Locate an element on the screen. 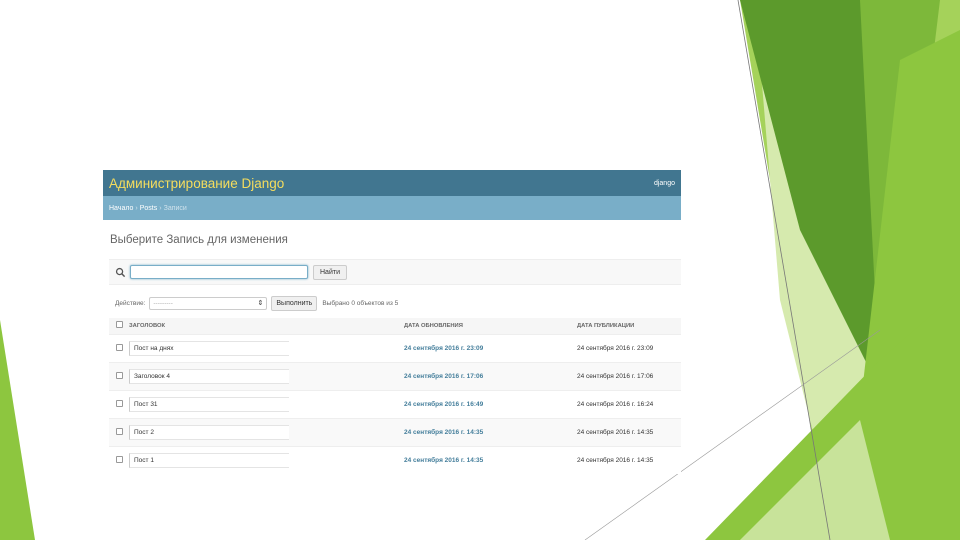 Image resolution: width=960 pixels, height=540 pixels. row-title-field: Пост на днях is located at coordinates (209, 348).